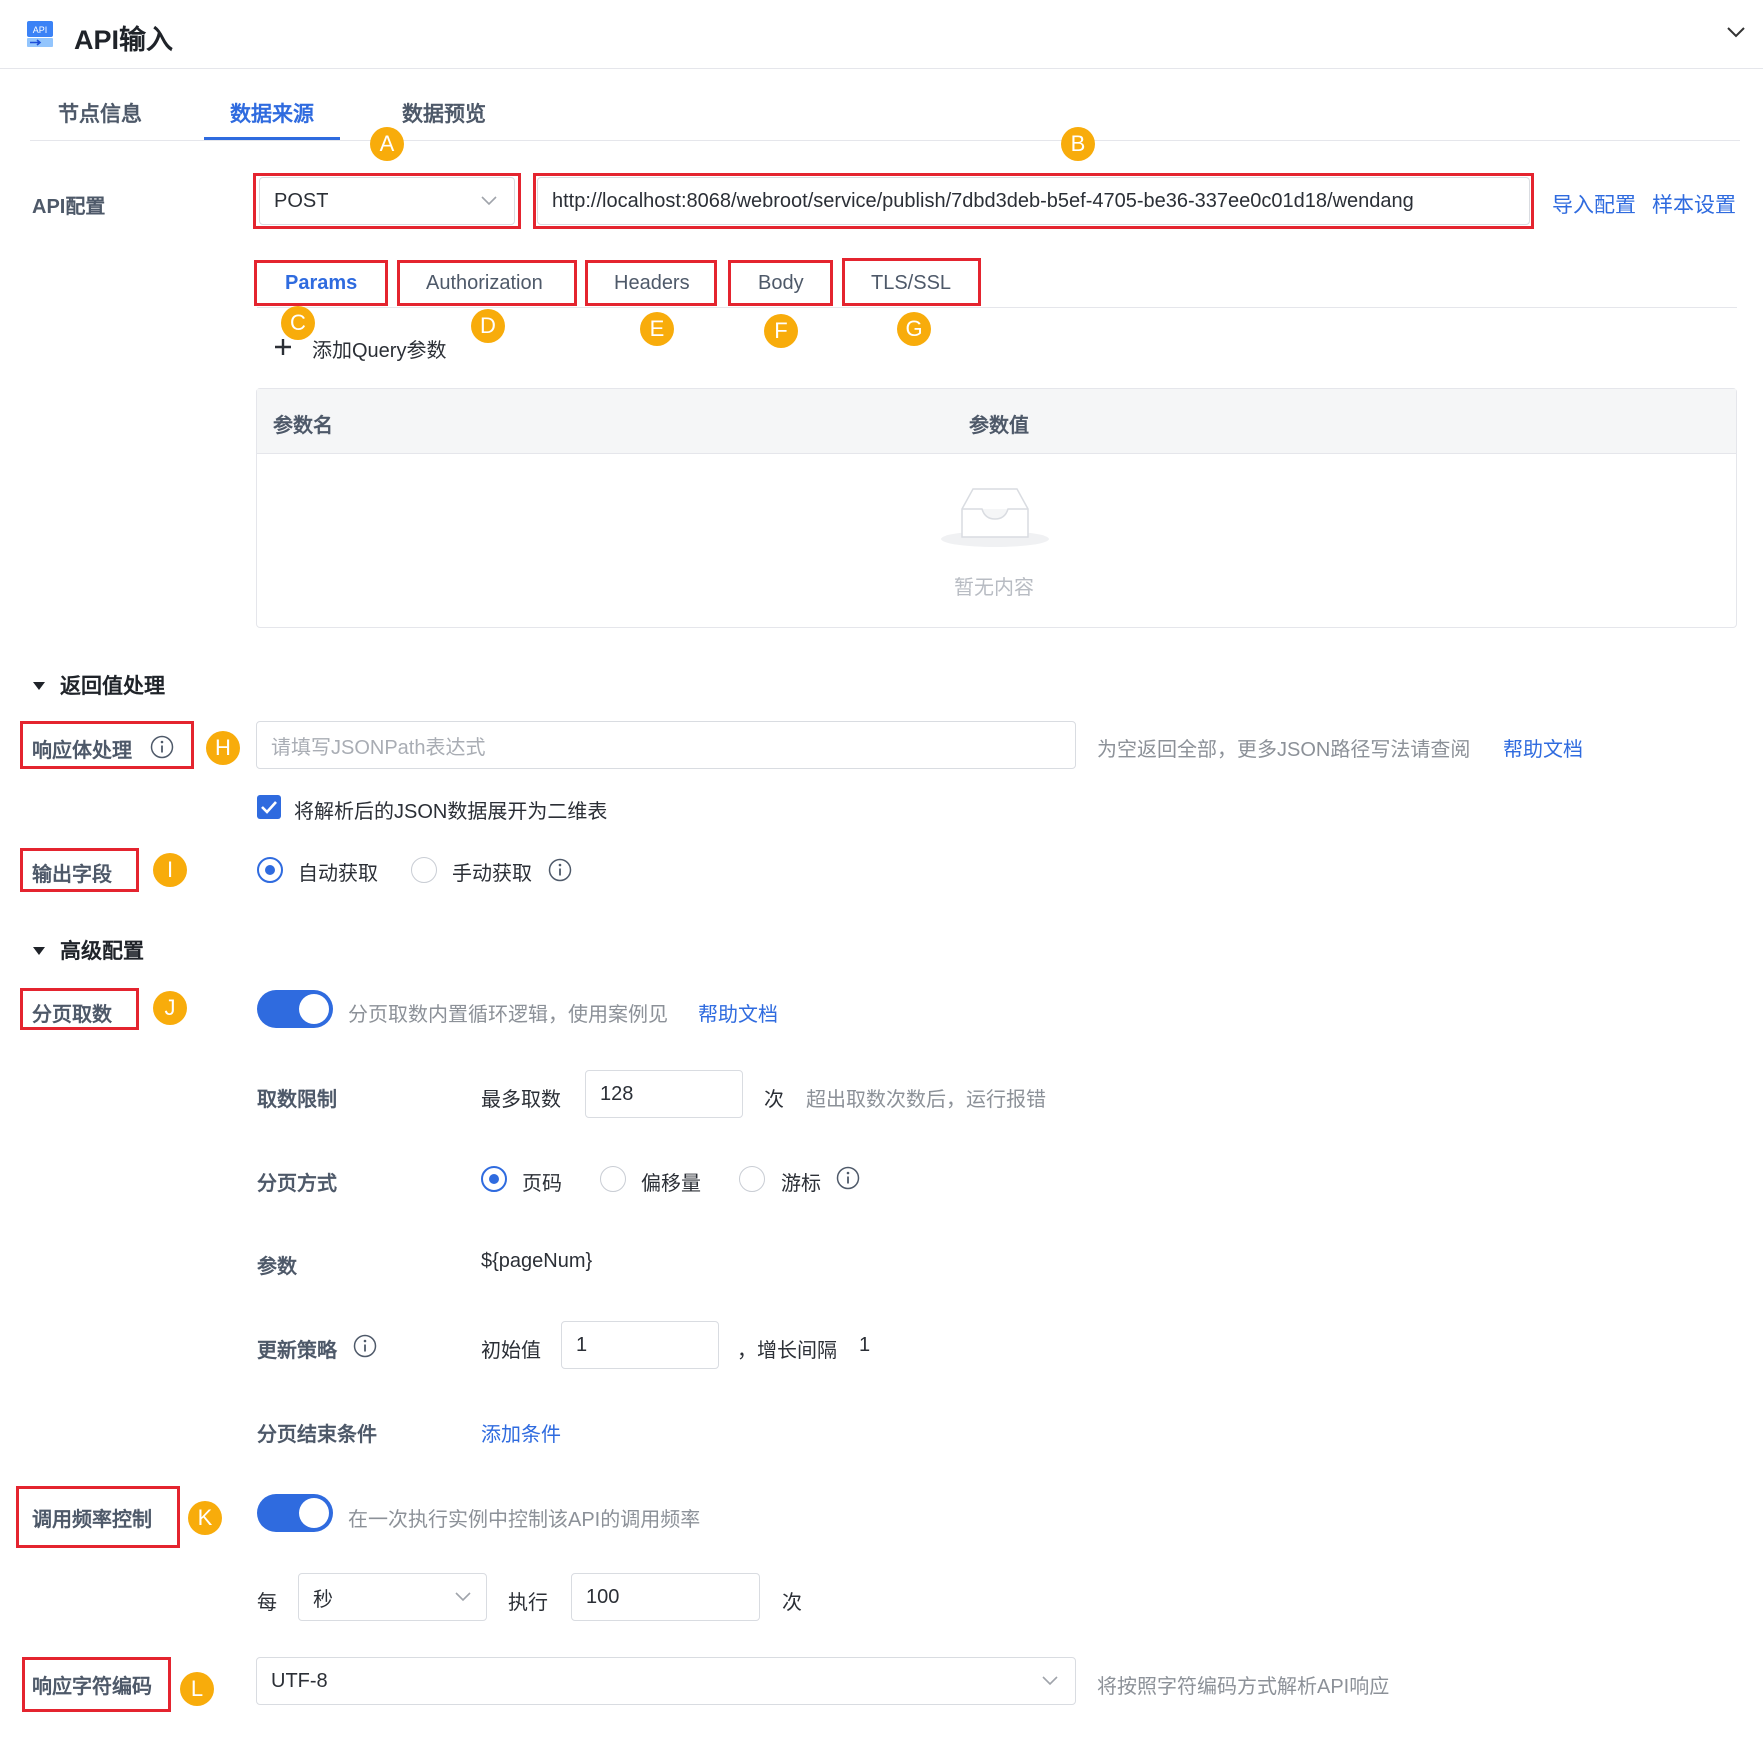 This screenshot has height=1745, width=1763. Describe the element at coordinates (40, 30) in the screenshot. I see `svg-text: API` at that location.